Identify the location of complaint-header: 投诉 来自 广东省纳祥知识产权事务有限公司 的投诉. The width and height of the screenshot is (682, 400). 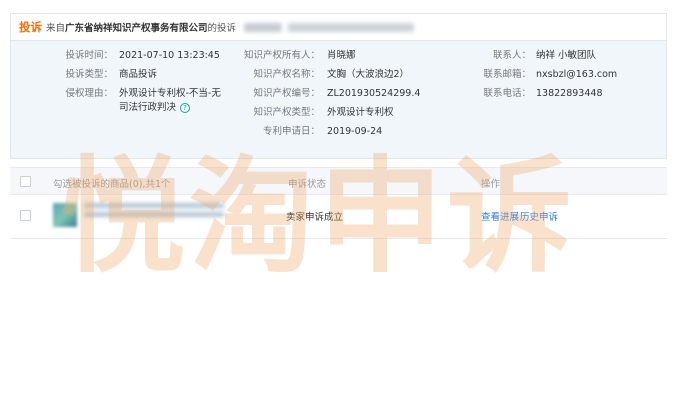
(338, 27).